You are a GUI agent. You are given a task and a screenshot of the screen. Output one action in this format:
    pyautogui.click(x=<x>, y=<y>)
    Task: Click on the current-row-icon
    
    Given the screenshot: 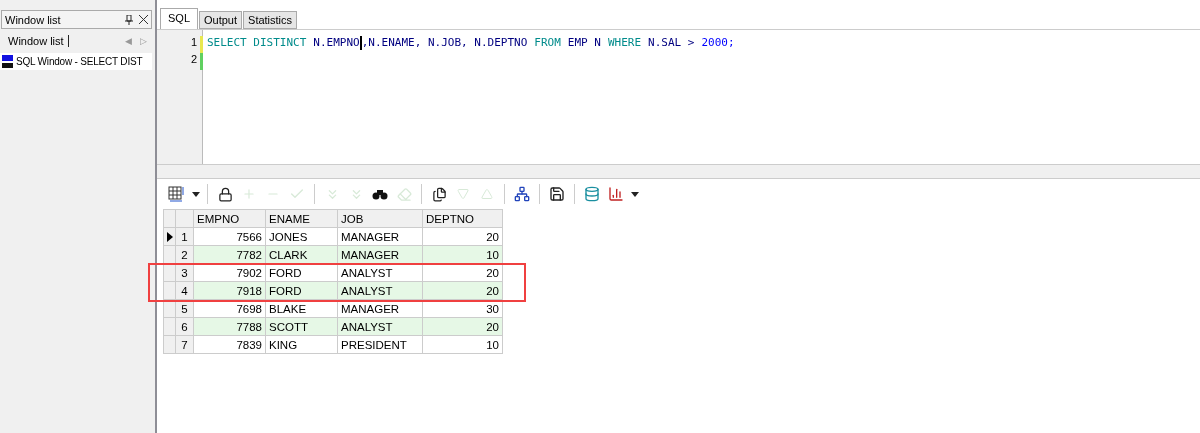 What is the action you would take?
    pyautogui.click(x=169, y=236)
    